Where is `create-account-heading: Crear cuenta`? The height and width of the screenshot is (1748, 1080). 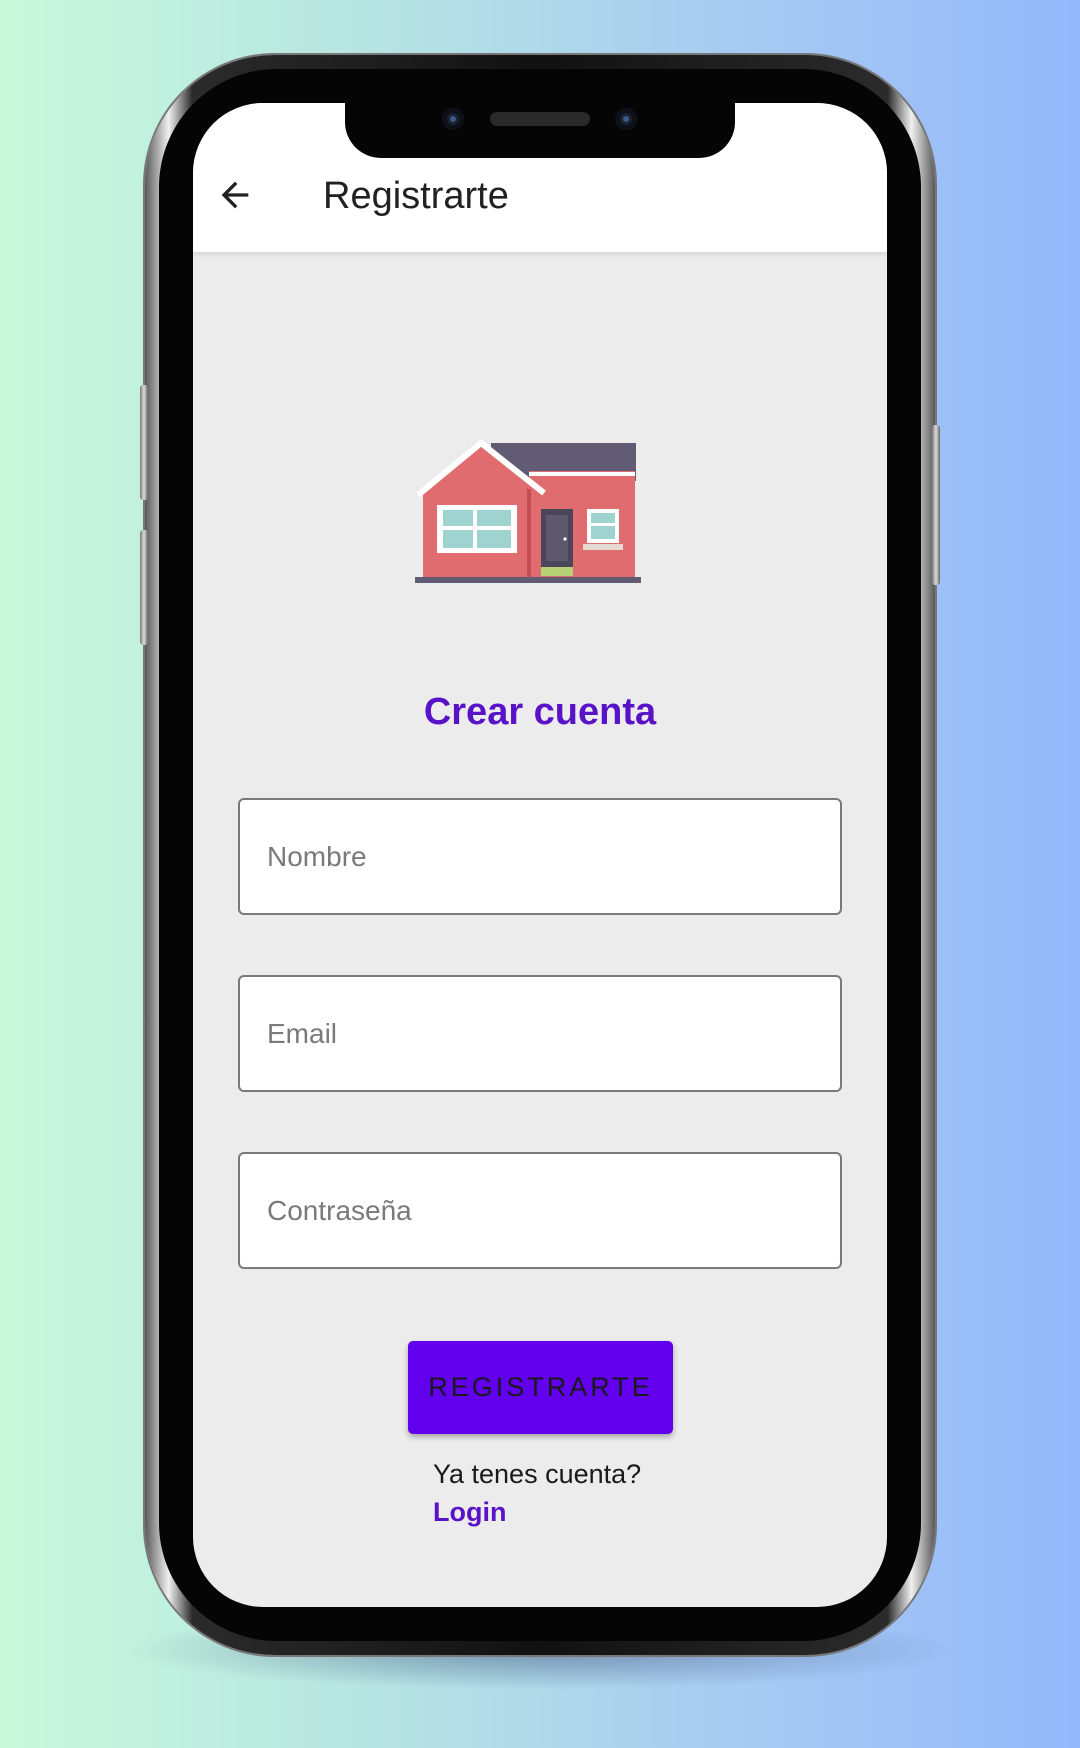
create-account-heading: Crear cuenta is located at coordinates (540, 712).